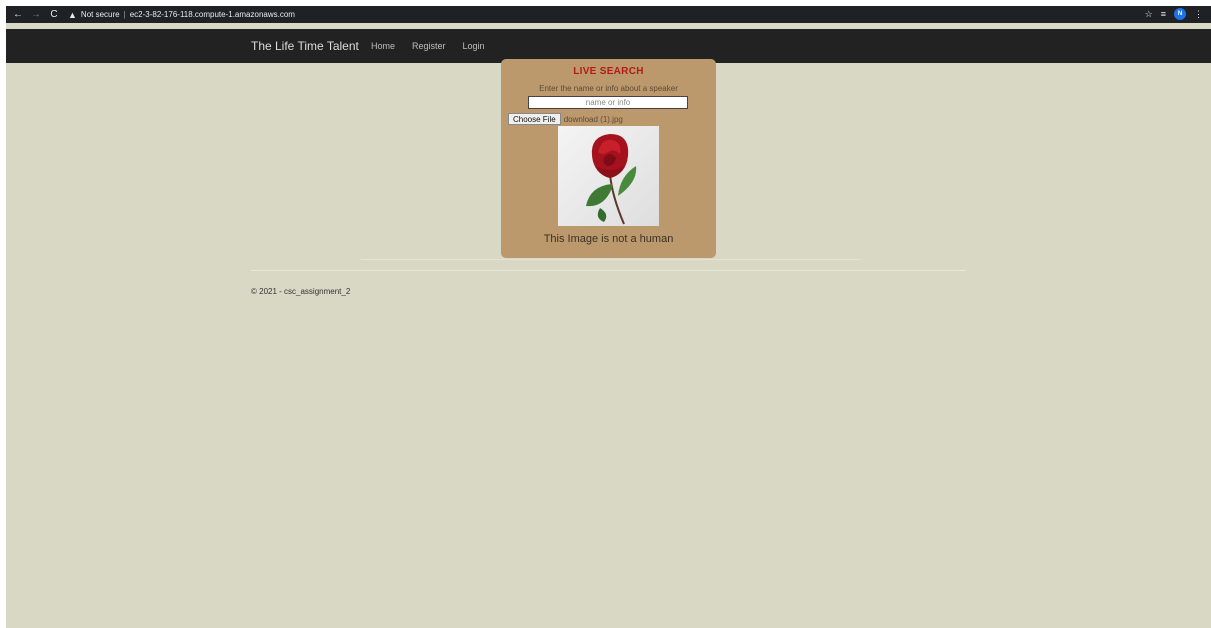 This screenshot has width=1211, height=628. I want to click on star-icon: ☆, so click(1149, 14).